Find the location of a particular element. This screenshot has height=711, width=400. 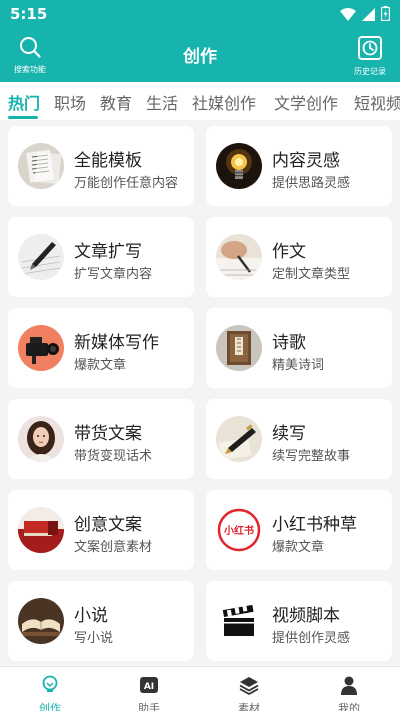

tab-short-video: 短视频 is located at coordinates (377, 102).